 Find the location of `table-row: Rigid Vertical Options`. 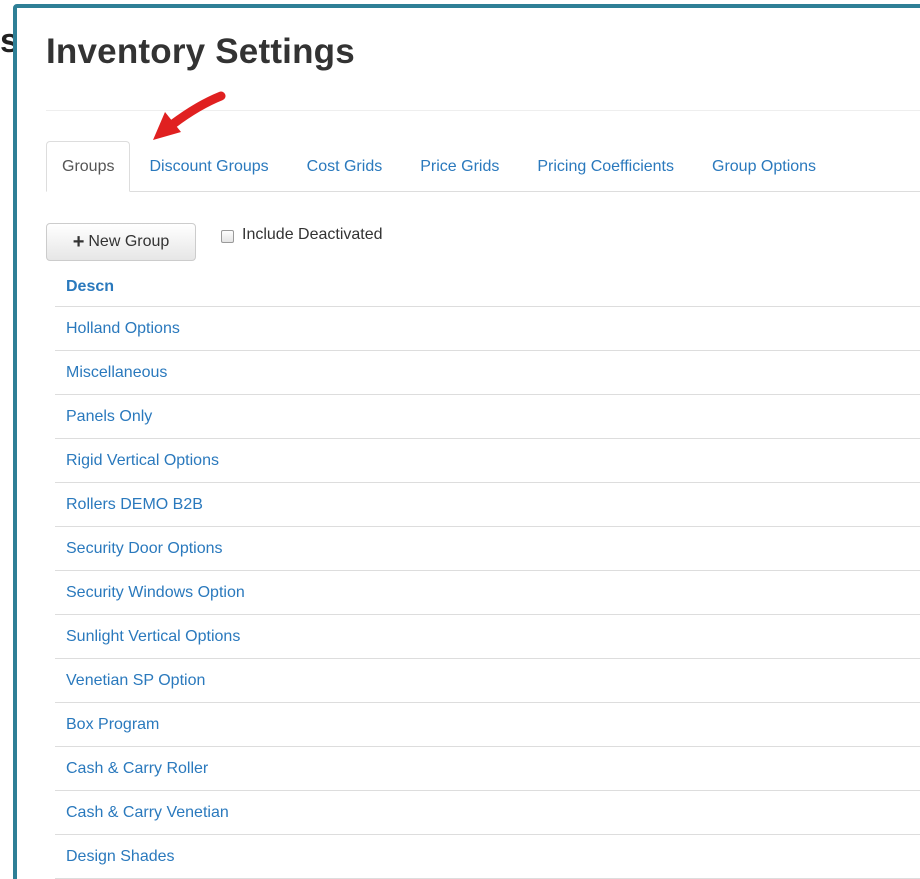

table-row: Rigid Vertical Options is located at coordinates (487, 461).